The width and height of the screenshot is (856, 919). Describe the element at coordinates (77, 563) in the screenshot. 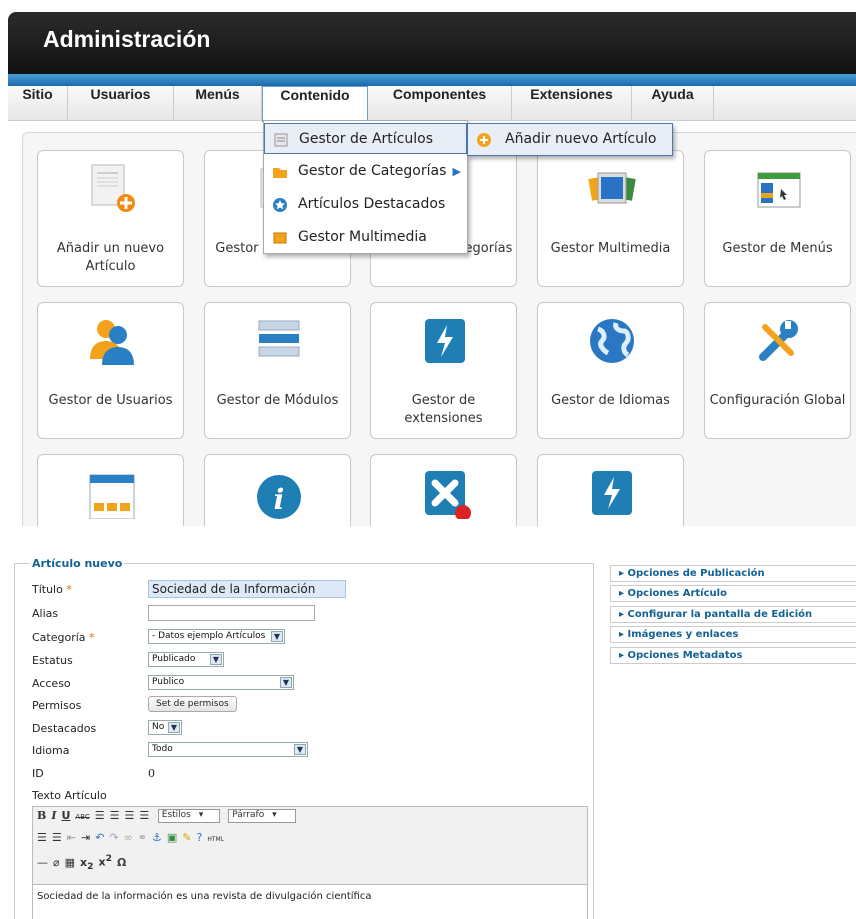

I see `form-legend: Artículo nuevo` at that location.